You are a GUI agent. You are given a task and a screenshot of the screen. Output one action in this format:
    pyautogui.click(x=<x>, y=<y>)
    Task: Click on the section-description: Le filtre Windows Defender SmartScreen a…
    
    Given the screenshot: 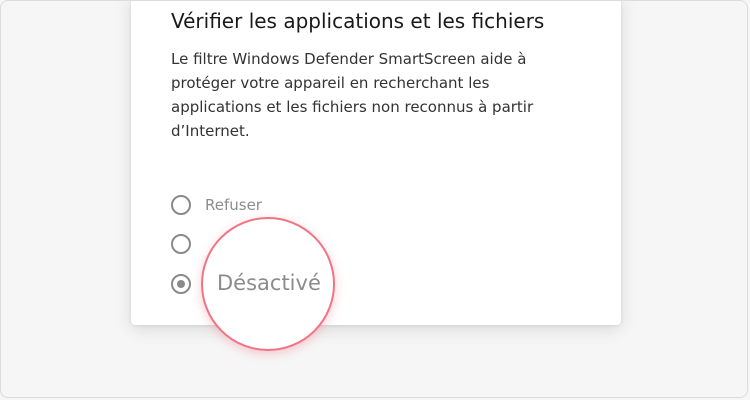 What is the action you would take?
    pyautogui.click(x=352, y=95)
    